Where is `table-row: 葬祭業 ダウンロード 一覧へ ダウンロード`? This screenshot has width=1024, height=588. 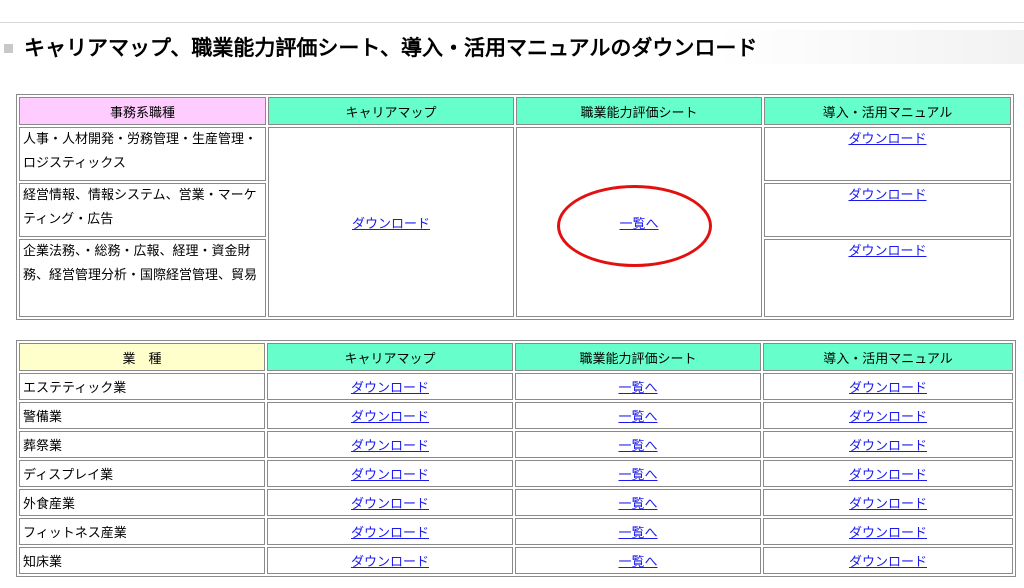
table-row: 葬祭業 ダウンロード 一覧へ ダウンロード is located at coordinates (516, 444).